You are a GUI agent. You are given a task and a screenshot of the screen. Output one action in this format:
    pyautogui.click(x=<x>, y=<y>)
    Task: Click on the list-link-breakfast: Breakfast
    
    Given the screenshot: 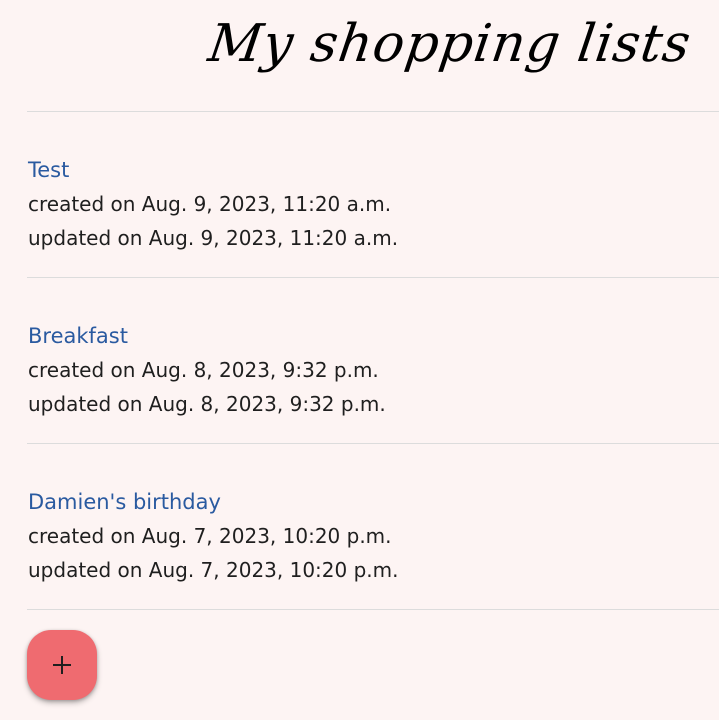 What is the action you would take?
    pyautogui.click(x=78, y=336)
    